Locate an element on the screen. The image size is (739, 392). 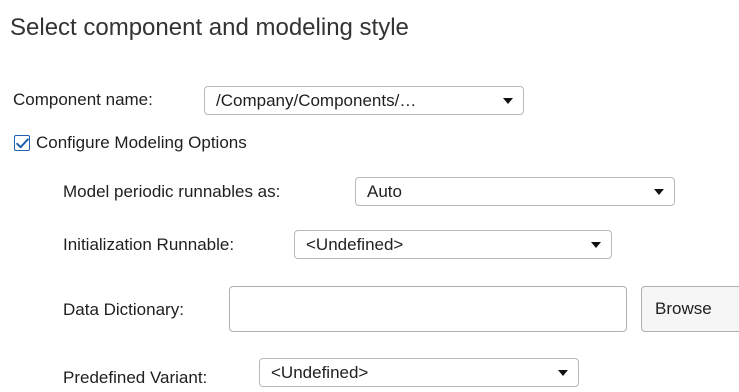
initialization-runnable-value: <Undefined> is located at coordinates (355, 244).